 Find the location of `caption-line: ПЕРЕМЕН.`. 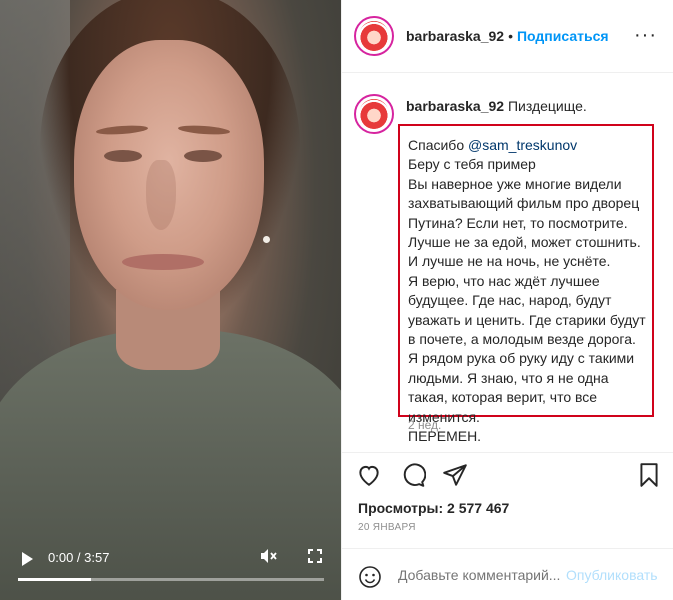

caption-line: ПЕРЕМЕН. is located at coordinates (445, 436).